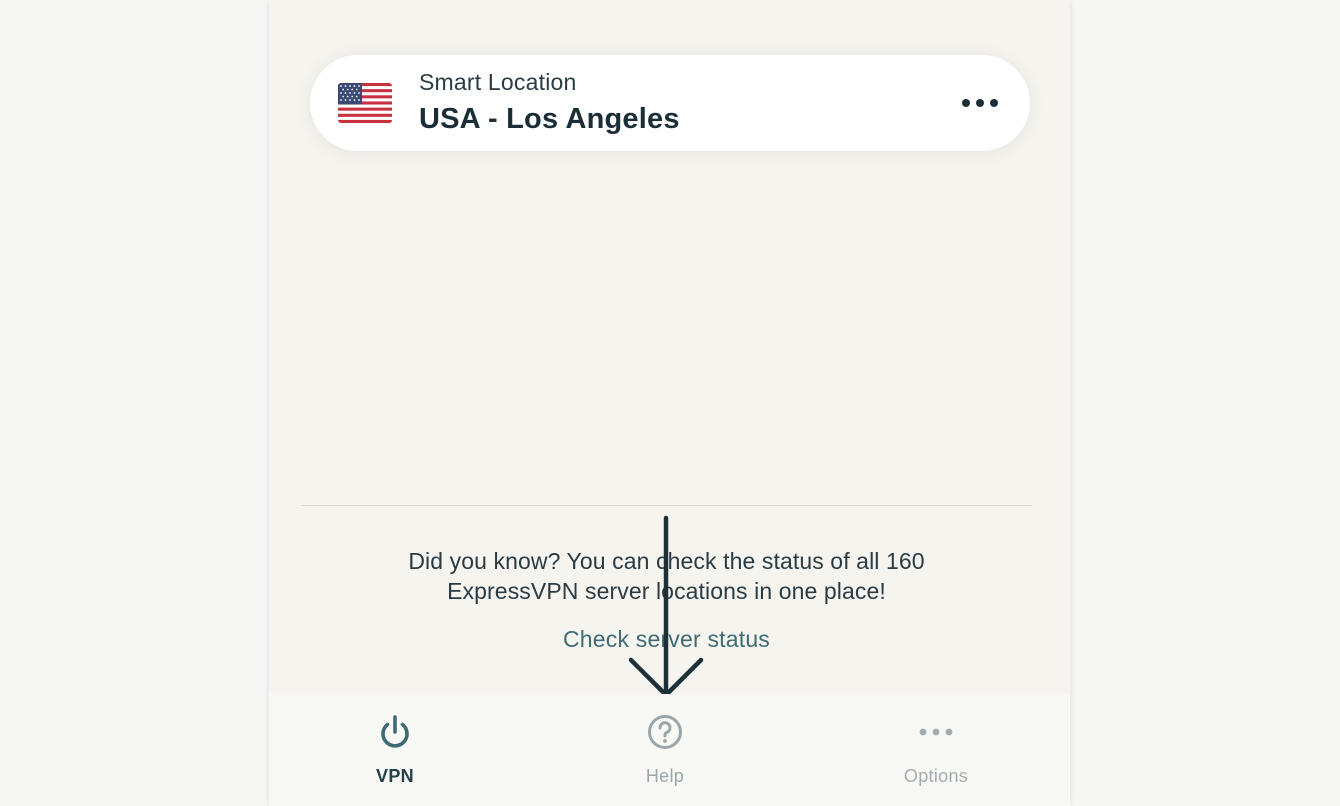  What do you see at coordinates (665, 776) in the screenshot?
I see `tab-help-label: Help` at bounding box center [665, 776].